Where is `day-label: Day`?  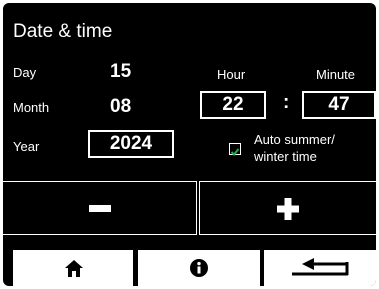 day-label: Day is located at coordinates (25, 72).